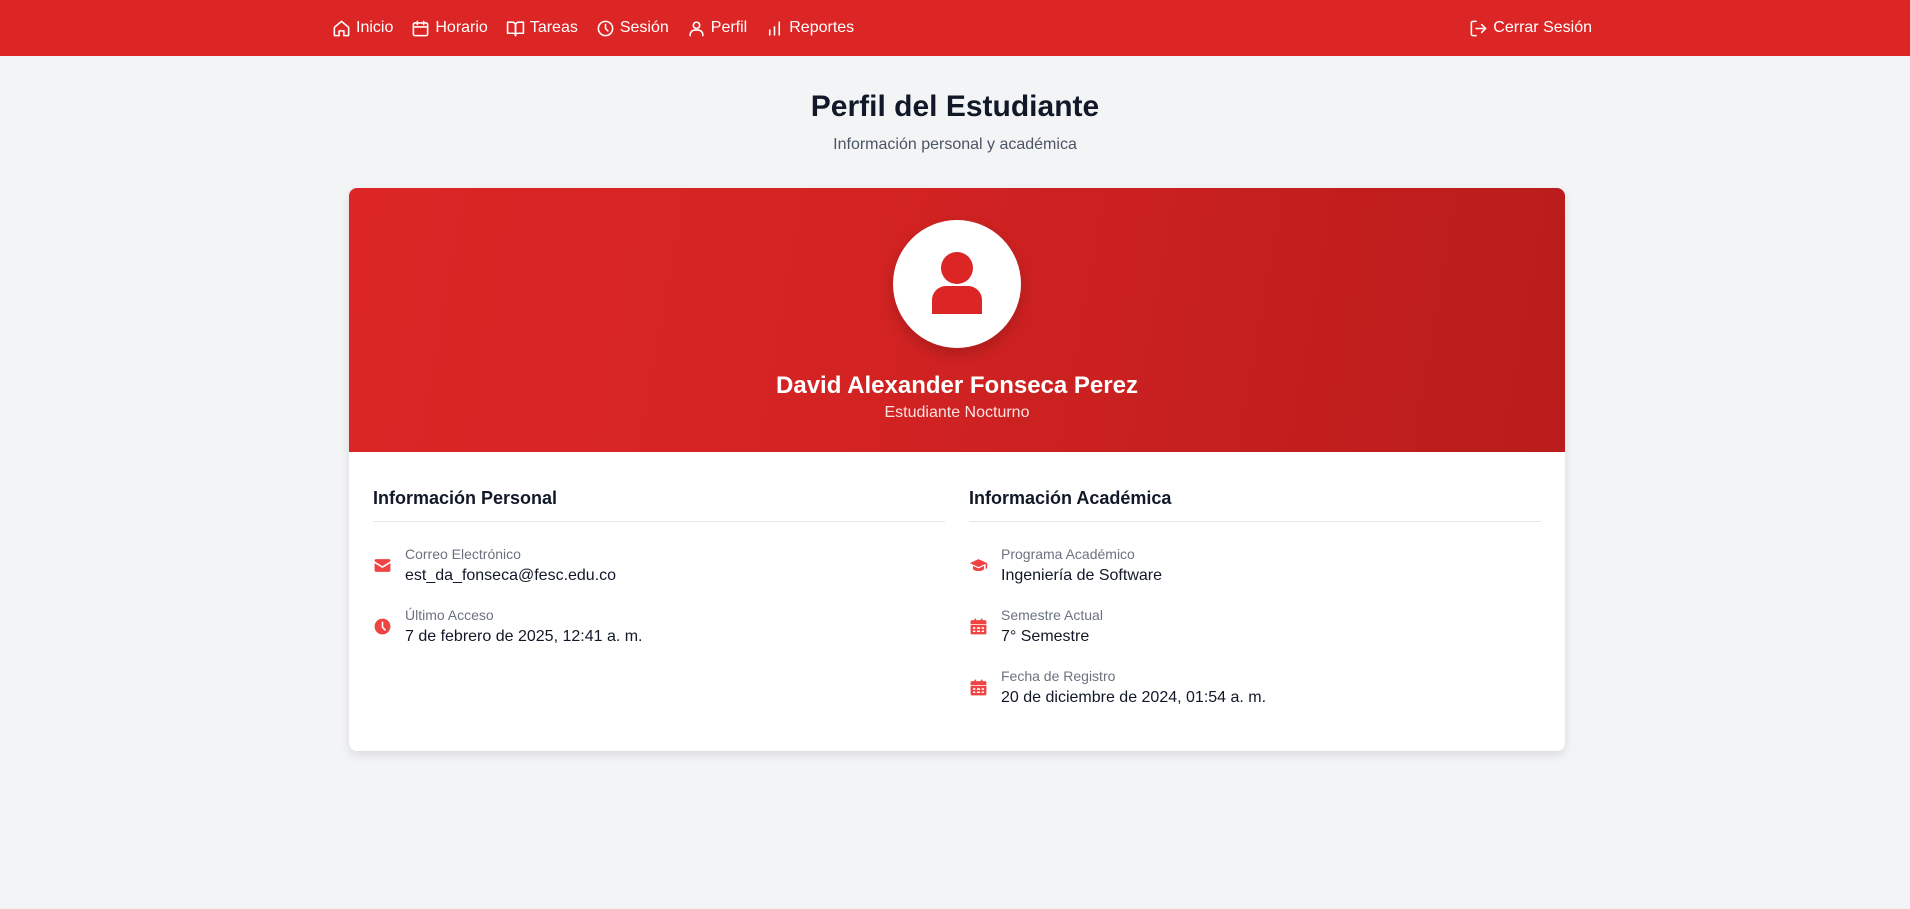 The image size is (1910, 909). I want to click on nav-item-tareas: Tareas, so click(542, 28).